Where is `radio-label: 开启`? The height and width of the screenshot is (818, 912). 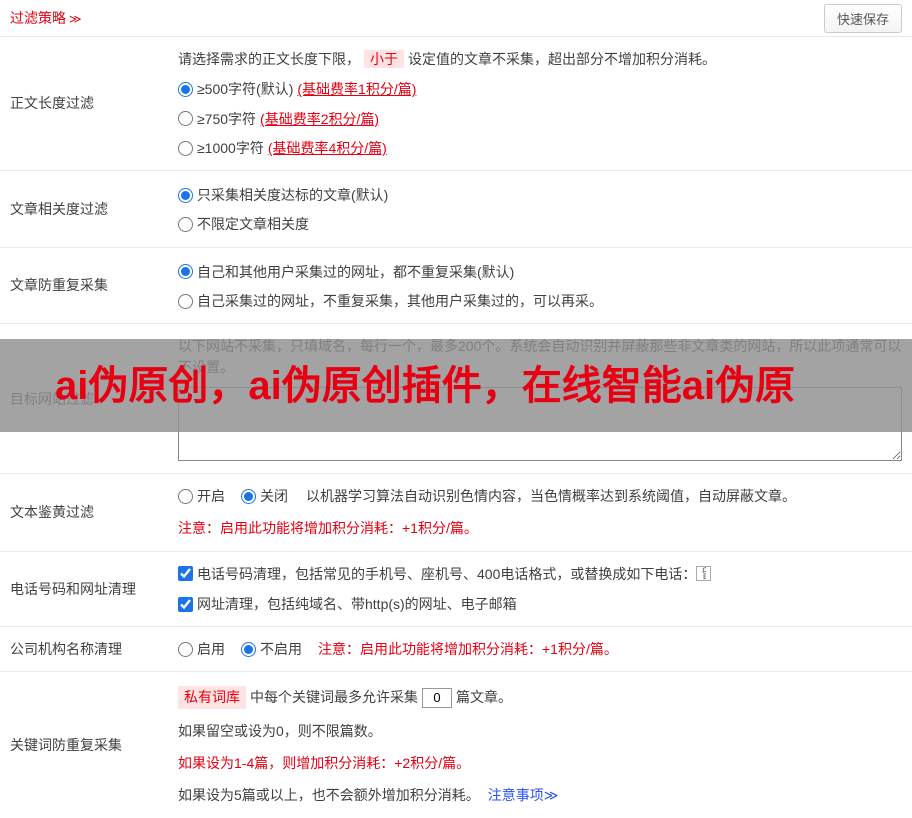
radio-label: 开启 is located at coordinates (211, 495).